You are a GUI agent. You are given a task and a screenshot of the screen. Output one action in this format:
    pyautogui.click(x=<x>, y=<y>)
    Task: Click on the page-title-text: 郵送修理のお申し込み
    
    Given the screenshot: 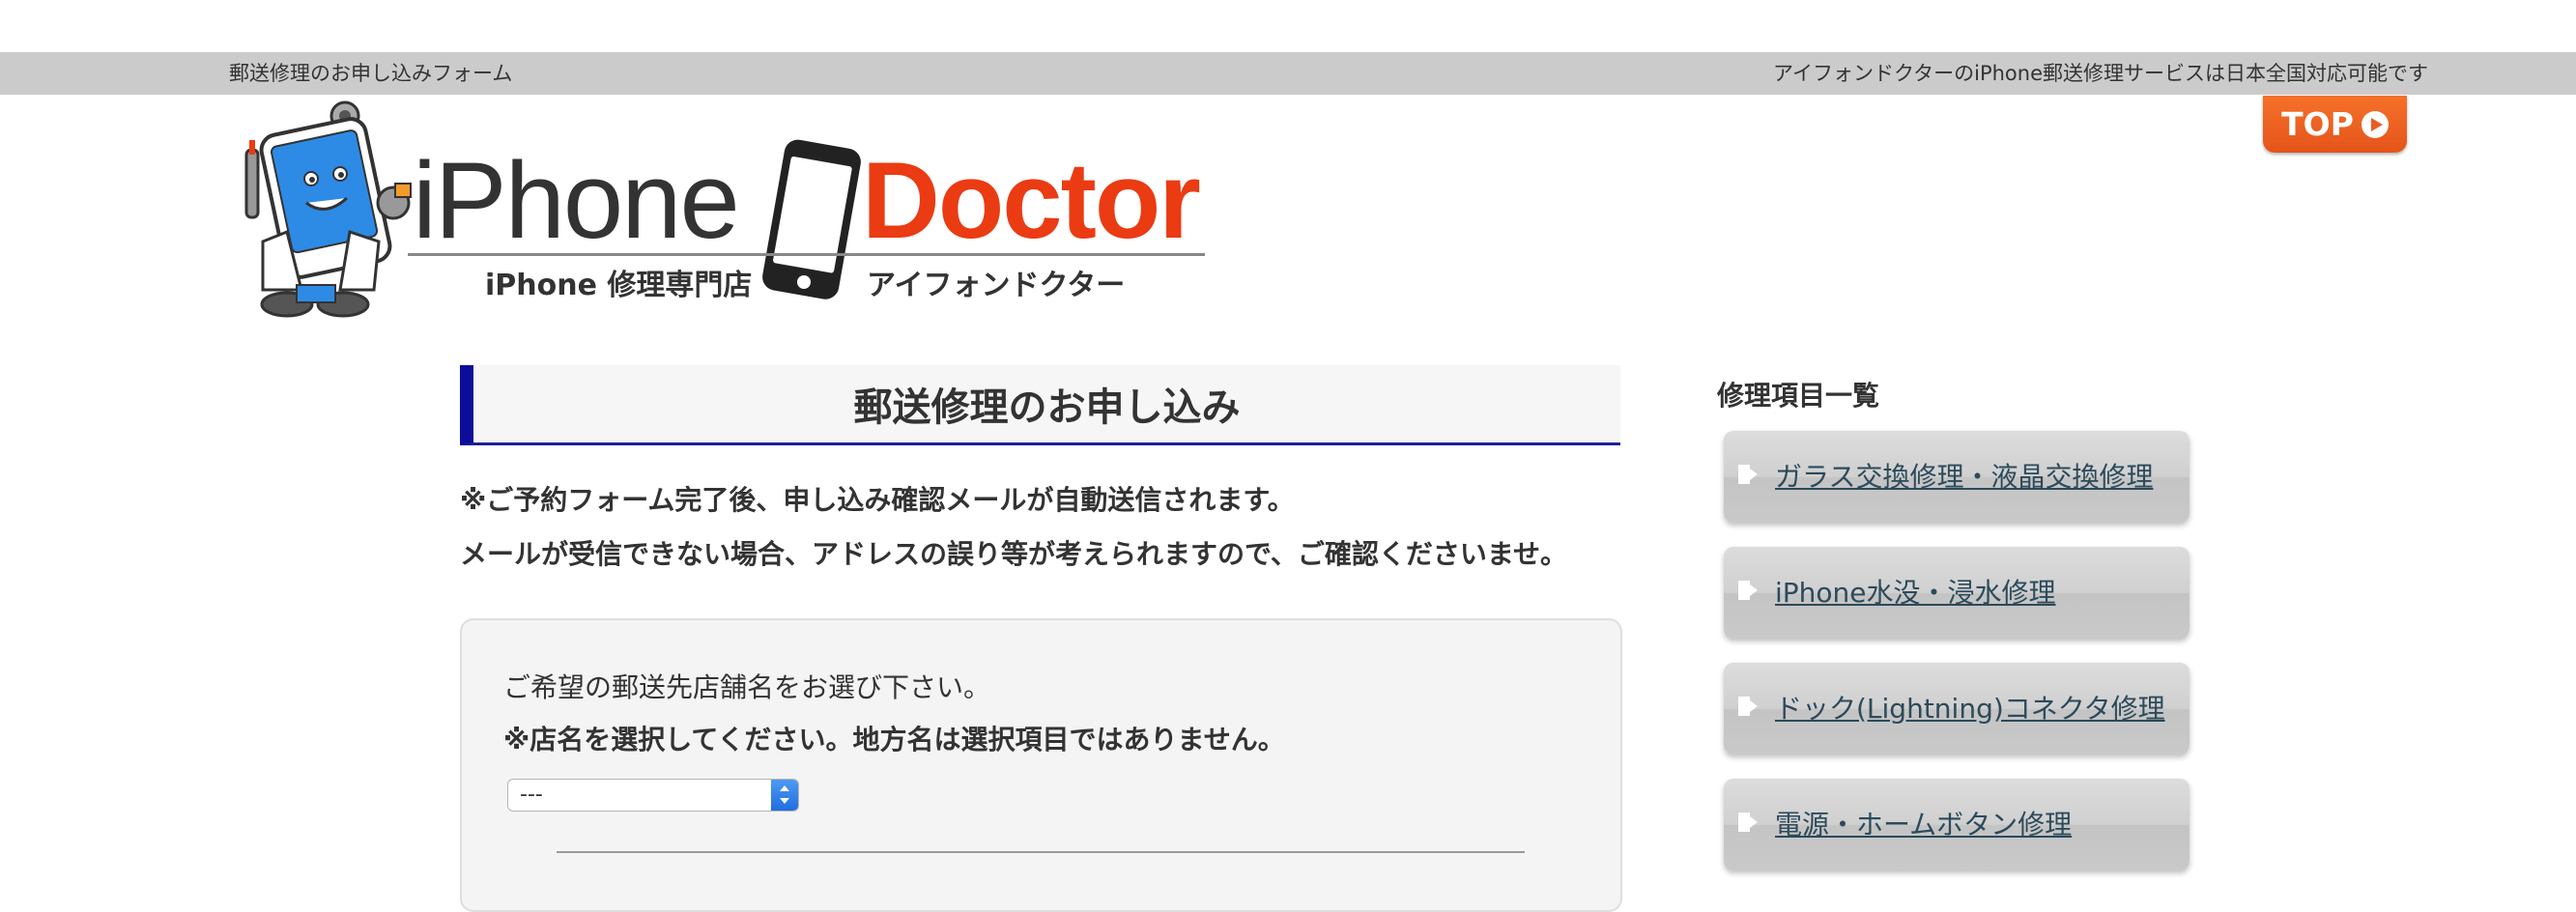 What is the action you would take?
    pyautogui.click(x=1047, y=407)
    